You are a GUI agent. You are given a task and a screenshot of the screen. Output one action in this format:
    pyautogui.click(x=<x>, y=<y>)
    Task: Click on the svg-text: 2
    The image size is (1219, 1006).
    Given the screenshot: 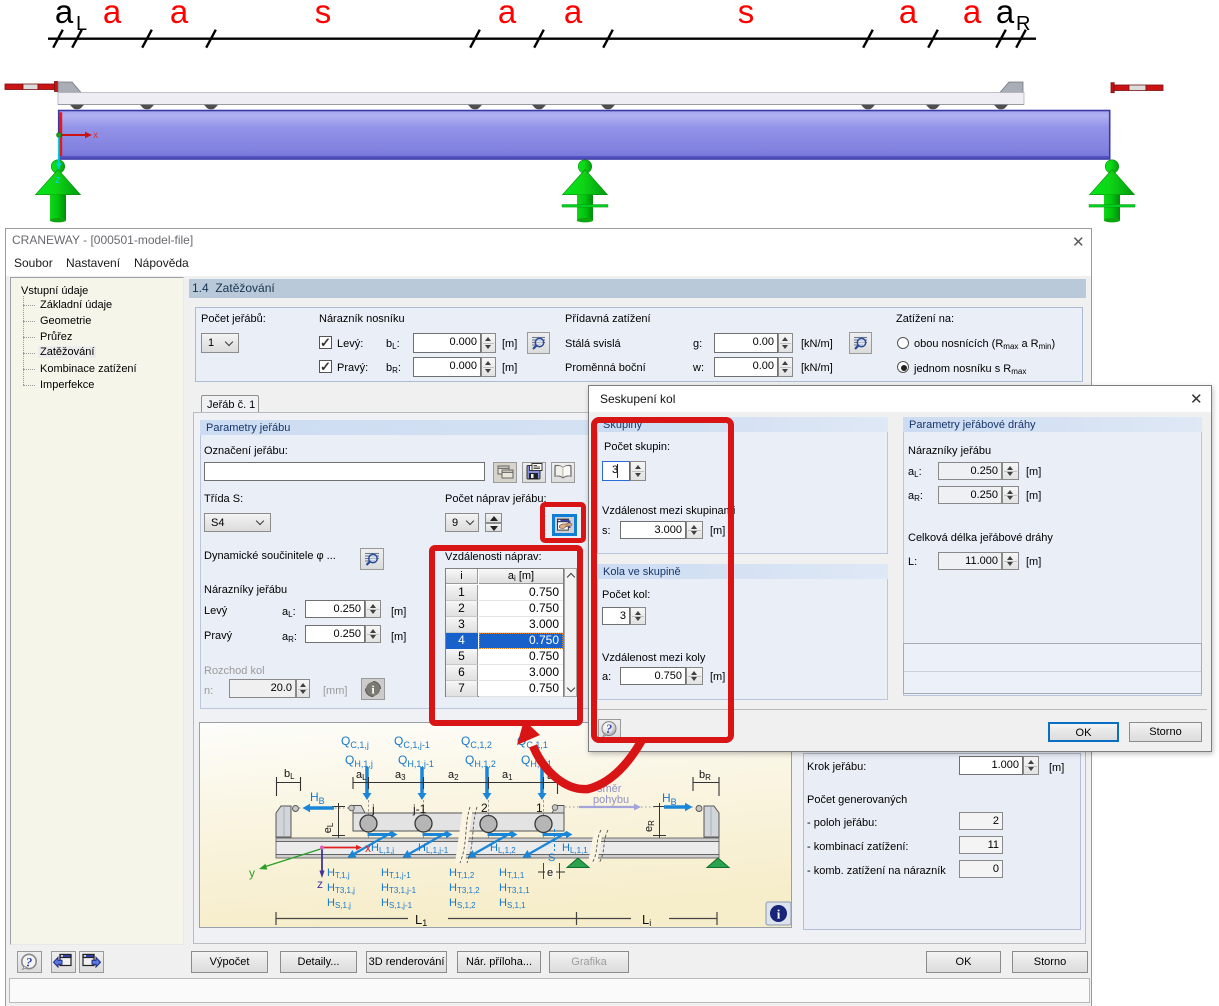 What is the action you would take?
    pyautogui.click(x=484, y=808)
    